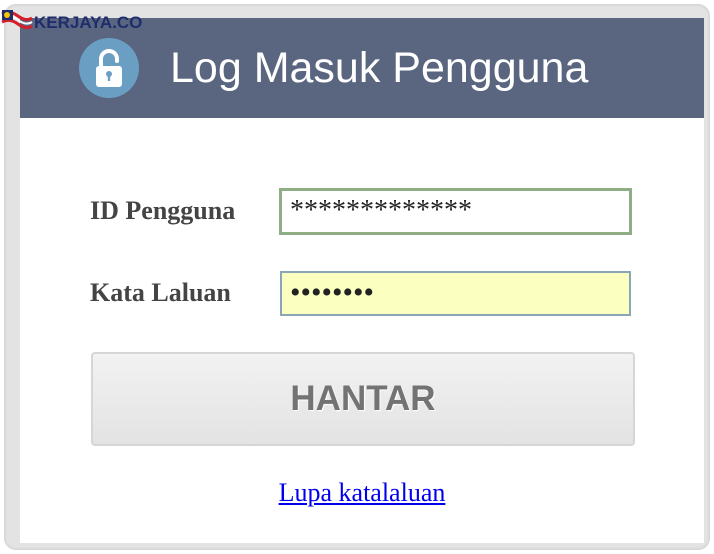 The height and width of the screenshot is (554, 714). Describe the element at coordinates (88, 22) in the screenshot. I see `brand-name: KERJAYA.CO` at that location.